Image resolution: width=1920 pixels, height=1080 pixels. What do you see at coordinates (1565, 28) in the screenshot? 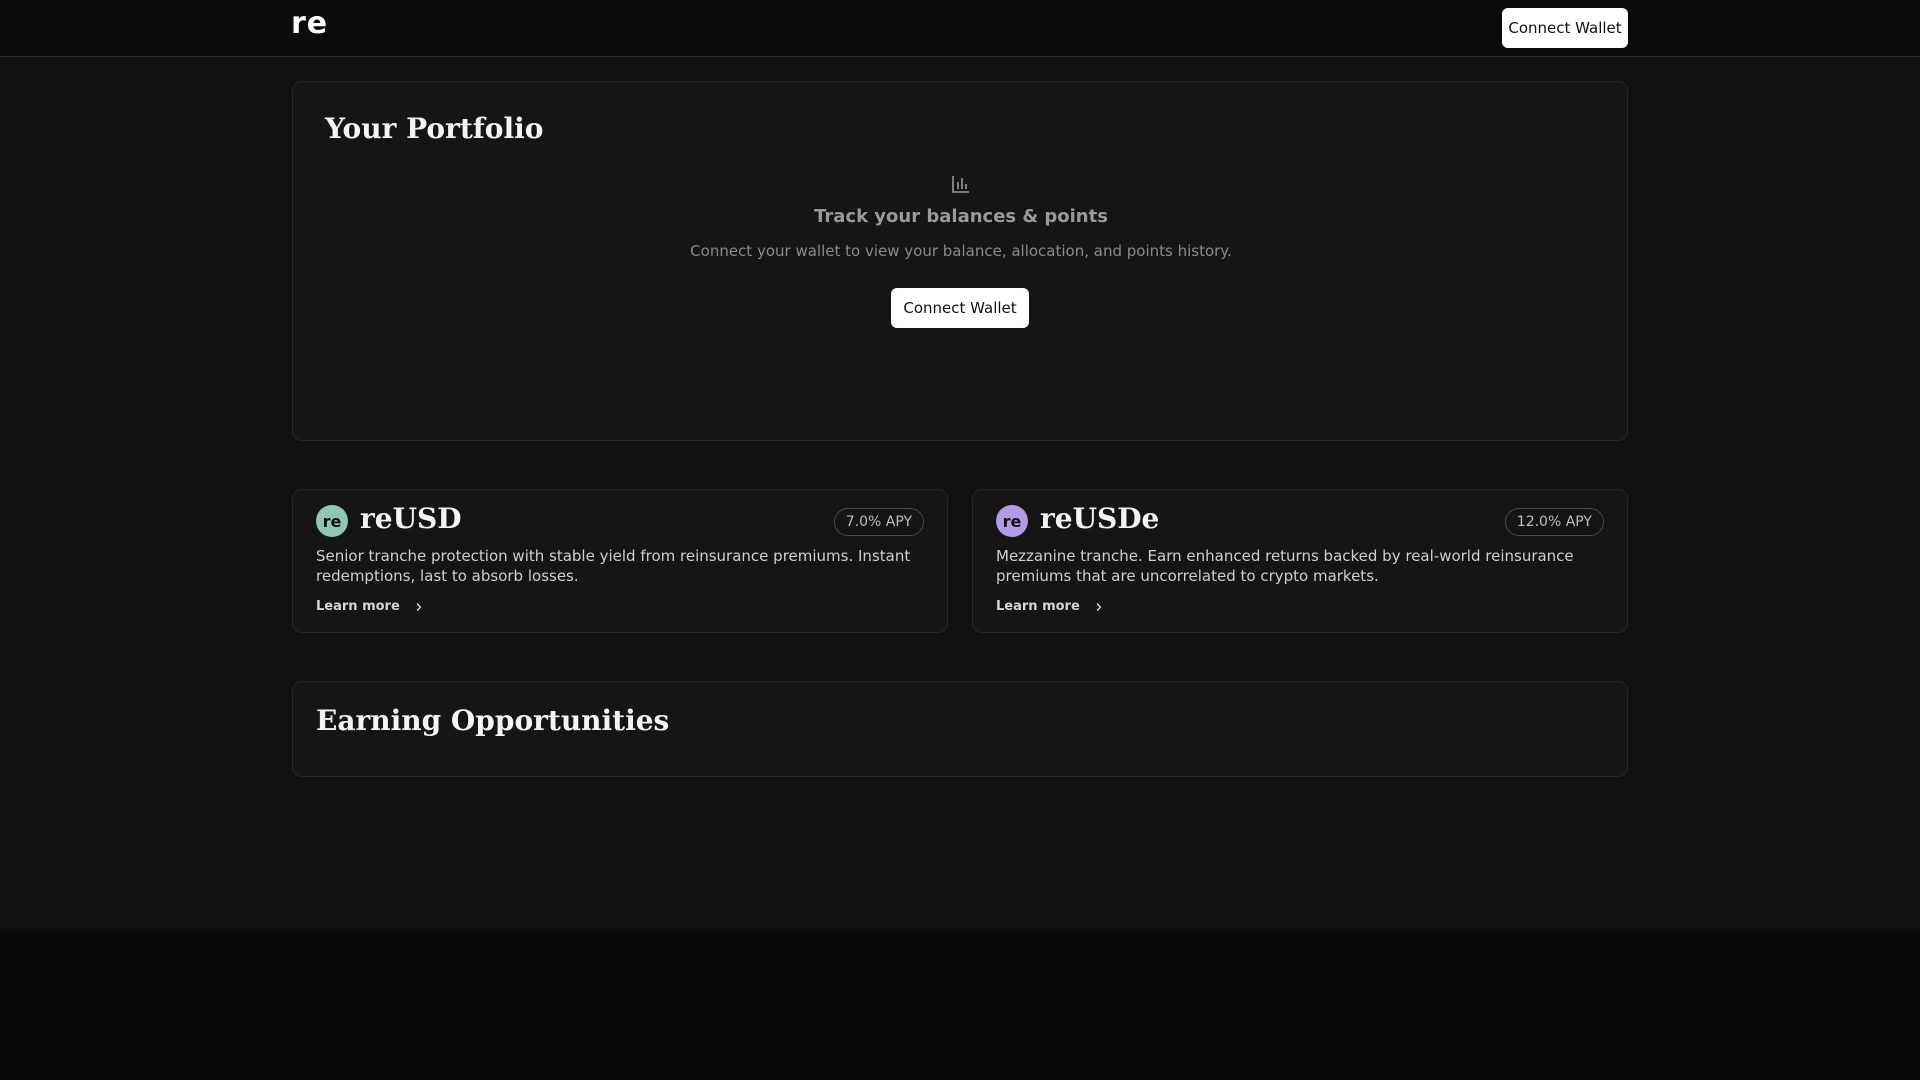
I see `header-connect-wallet-button: Connect Wallet` at bounding box center [1565, 28].